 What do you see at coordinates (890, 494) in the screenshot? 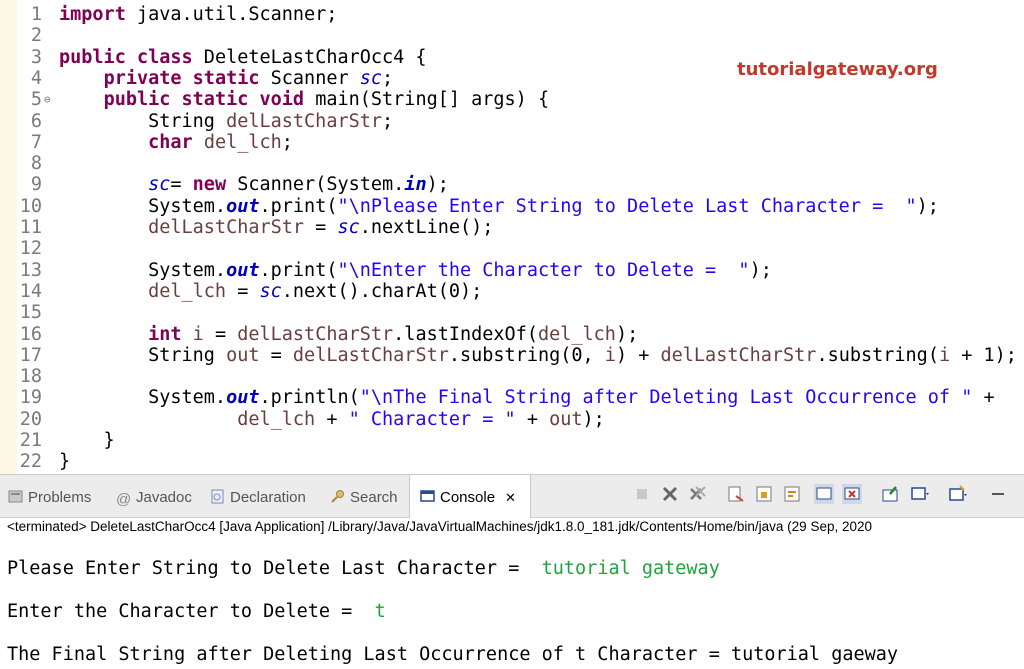
I see `pin-console-icon` at bounding box center [890, 494].